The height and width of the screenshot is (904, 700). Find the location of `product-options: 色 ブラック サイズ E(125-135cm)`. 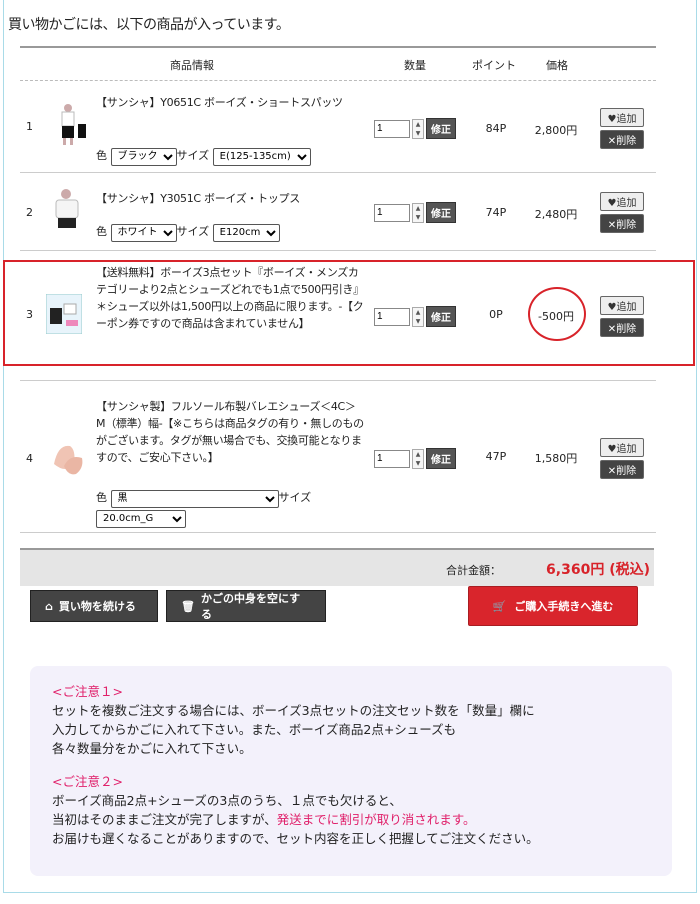

product-options: 色 ブラック サイズ E(125-135cm) is located at coordinates (203, 156).